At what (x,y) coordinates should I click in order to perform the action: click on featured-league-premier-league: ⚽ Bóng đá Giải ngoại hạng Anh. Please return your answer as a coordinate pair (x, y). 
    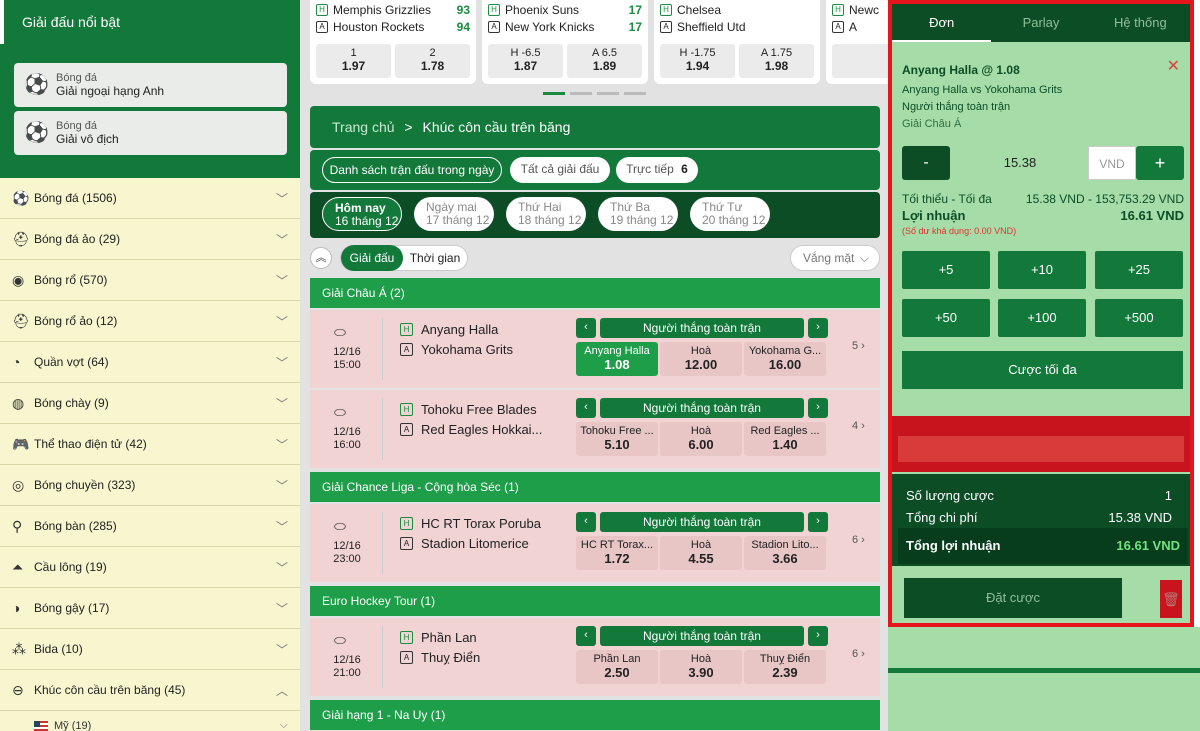
    Looking at the image, I should click on (150, 85).